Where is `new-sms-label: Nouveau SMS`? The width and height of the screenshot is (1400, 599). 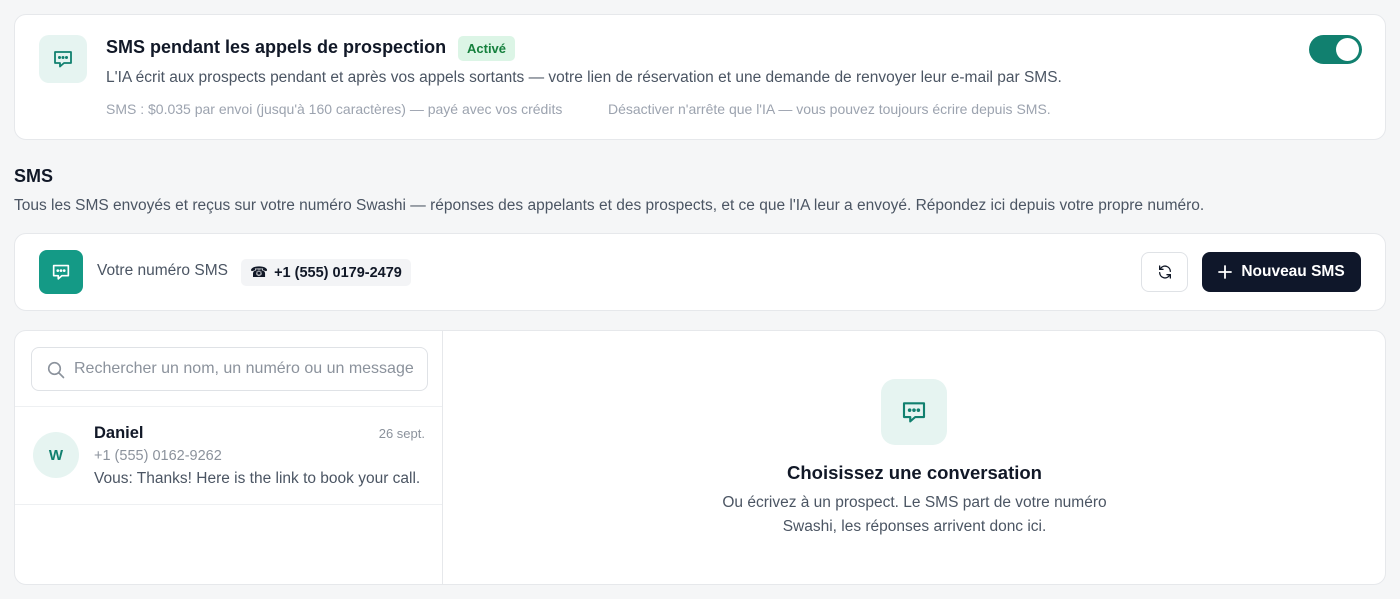 new-sms-label: Nouveau SMS is located at coordinates (1293, 271).